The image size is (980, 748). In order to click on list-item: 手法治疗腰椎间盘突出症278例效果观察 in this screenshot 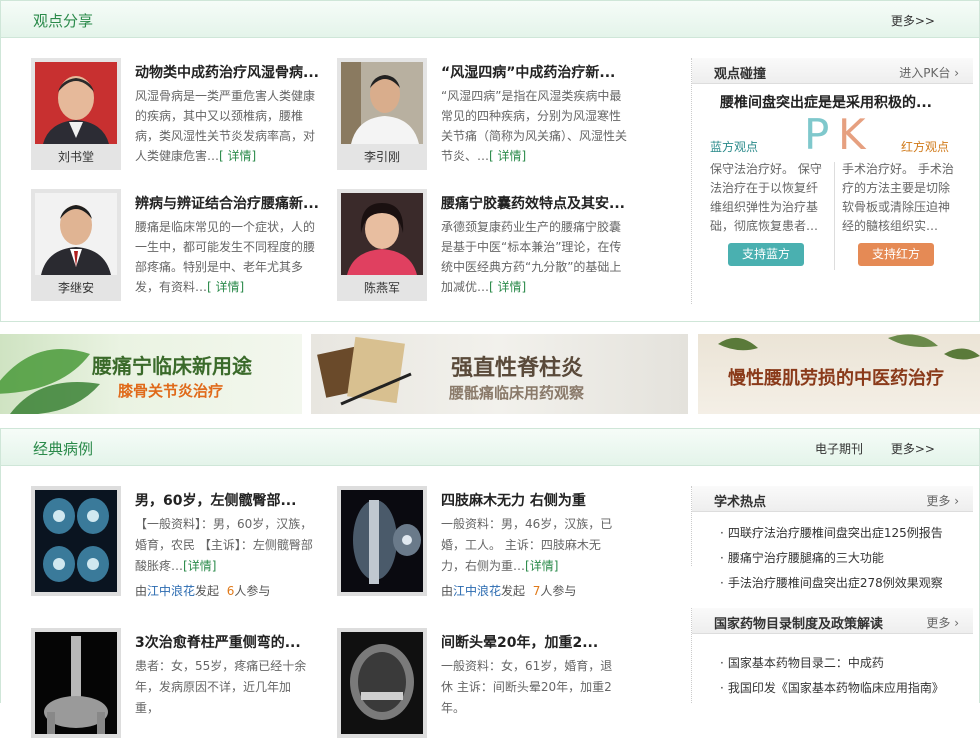, I will do `click(831, 586)`.